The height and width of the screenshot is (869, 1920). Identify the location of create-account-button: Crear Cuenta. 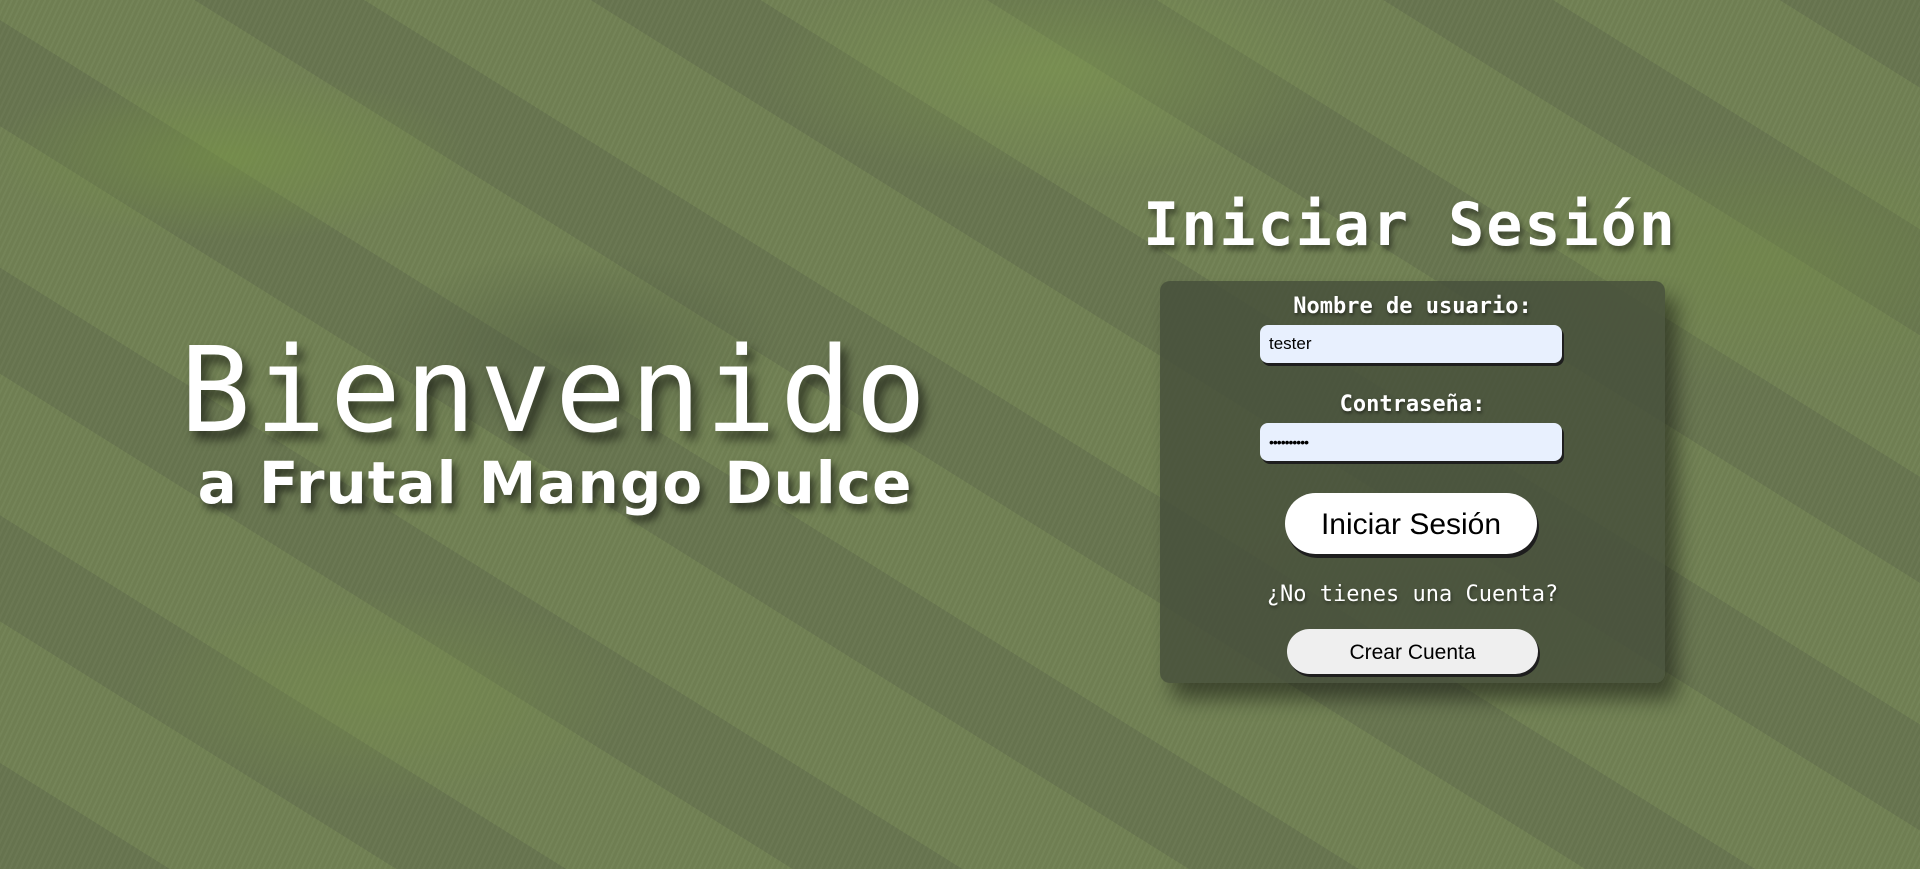
(1412, 651).